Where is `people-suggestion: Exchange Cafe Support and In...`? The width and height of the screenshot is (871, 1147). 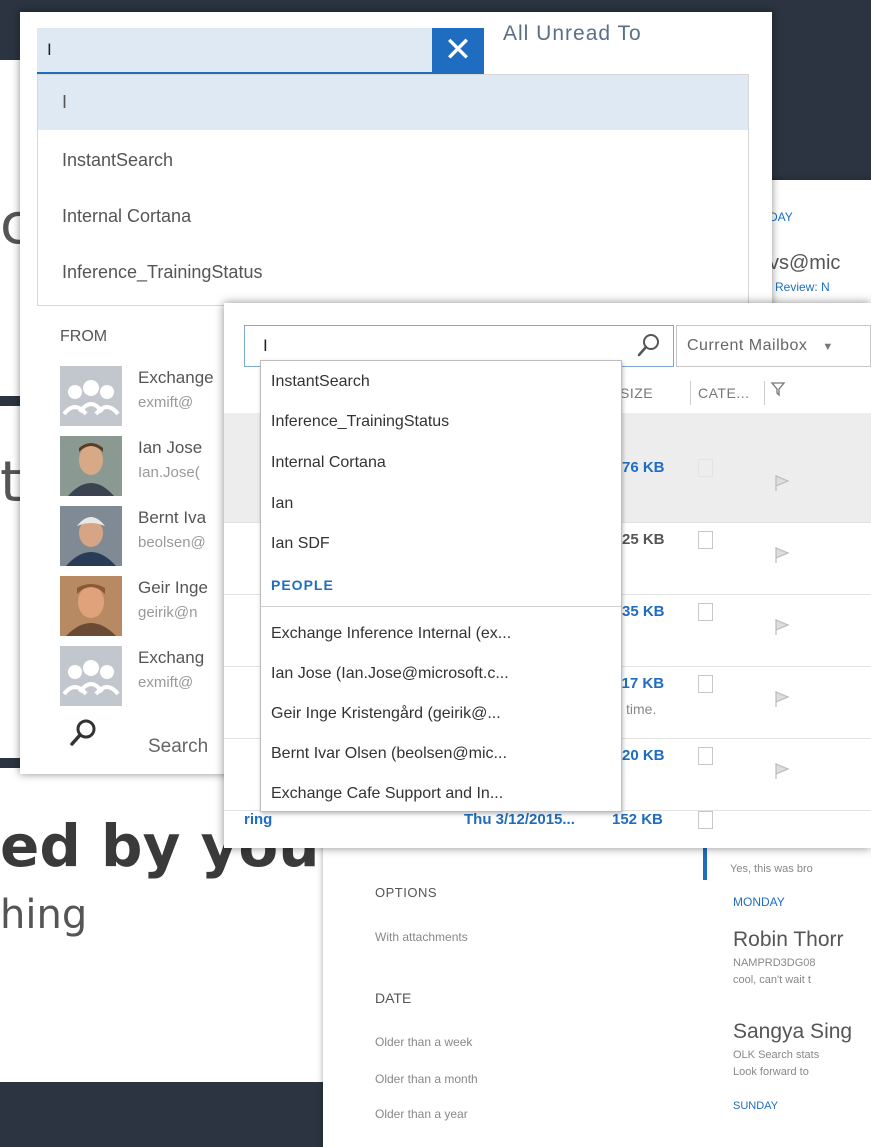
people-suggestion: Exchange Cafe Support and In... is located at coordinates (387, 794).